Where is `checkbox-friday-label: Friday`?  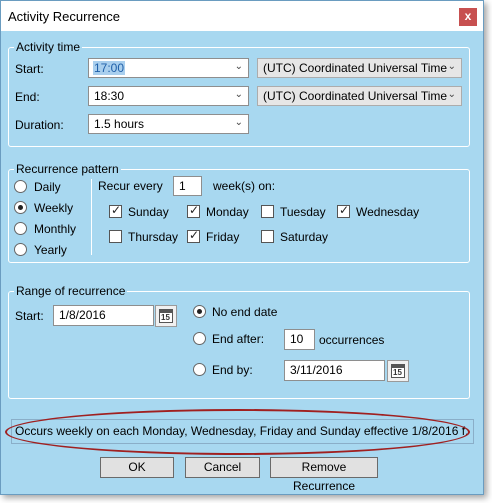 checkbox-friday-label: Friday is located at coordinates (223, 237).